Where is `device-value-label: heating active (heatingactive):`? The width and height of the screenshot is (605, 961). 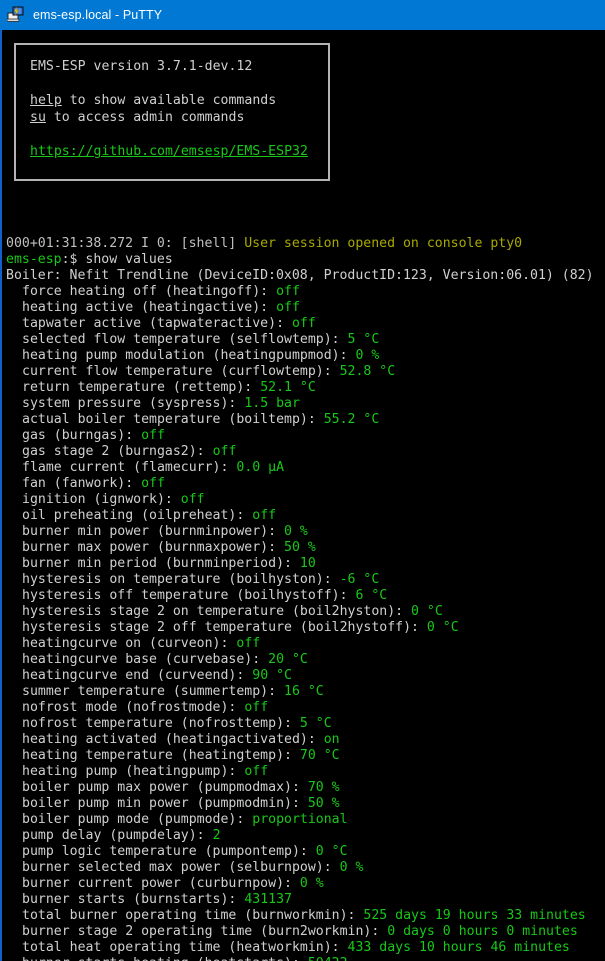
device-value-label: heating active (heatingactive): is located at coordinates (149, 307).